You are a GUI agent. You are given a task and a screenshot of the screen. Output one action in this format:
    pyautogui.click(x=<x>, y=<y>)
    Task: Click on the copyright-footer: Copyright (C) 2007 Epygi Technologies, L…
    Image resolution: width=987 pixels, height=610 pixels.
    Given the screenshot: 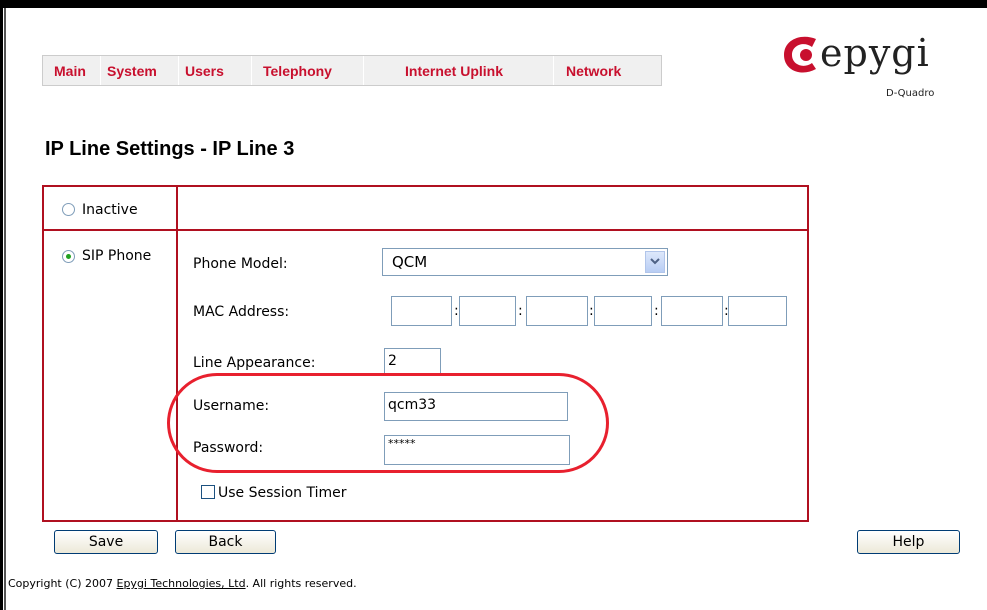 What is the action you would take?
    pyautogui.click(x=182, y=583)
    